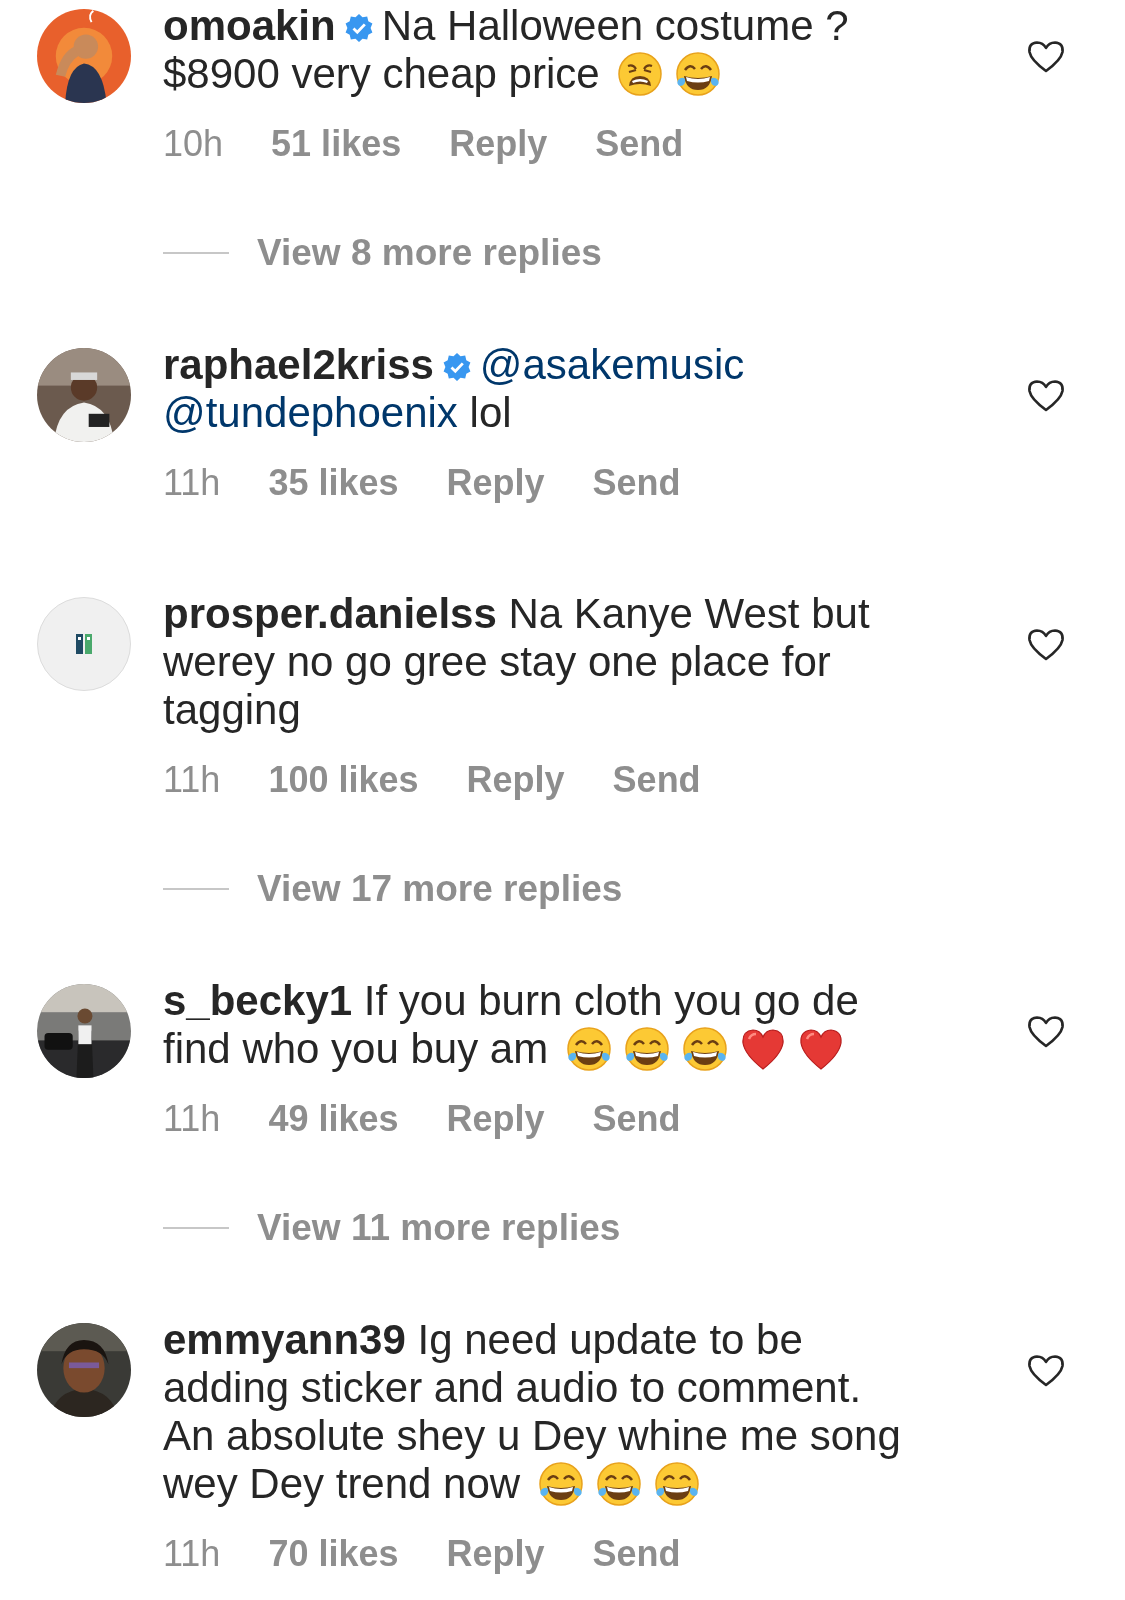 The width and height of the screenshot is (1125, 1600). I want to click on comment-text: raphael2kriss @asakemusic @tundephoenix lol, so click(454, 389).